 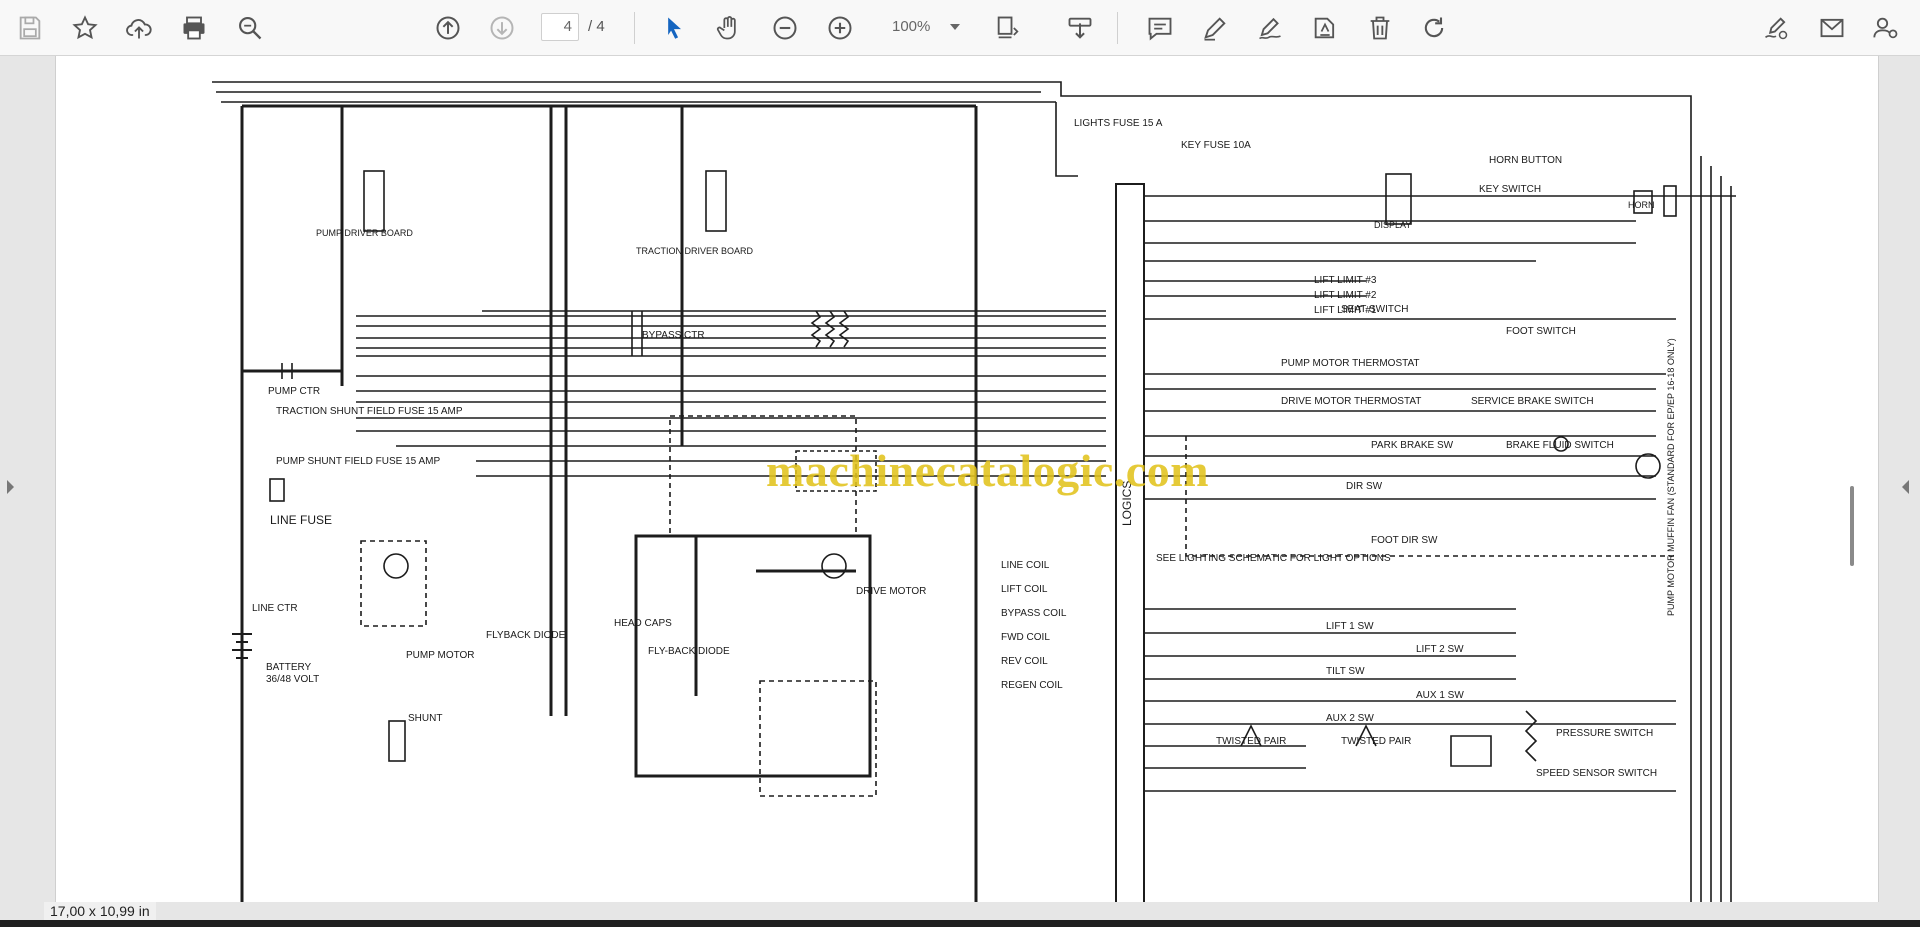 What do you see at coordinates (1345, 295) in the screenshot?
I see `lift-limit-2-label: LIFT LIMIT #2` at bounding box center [1345, 295].